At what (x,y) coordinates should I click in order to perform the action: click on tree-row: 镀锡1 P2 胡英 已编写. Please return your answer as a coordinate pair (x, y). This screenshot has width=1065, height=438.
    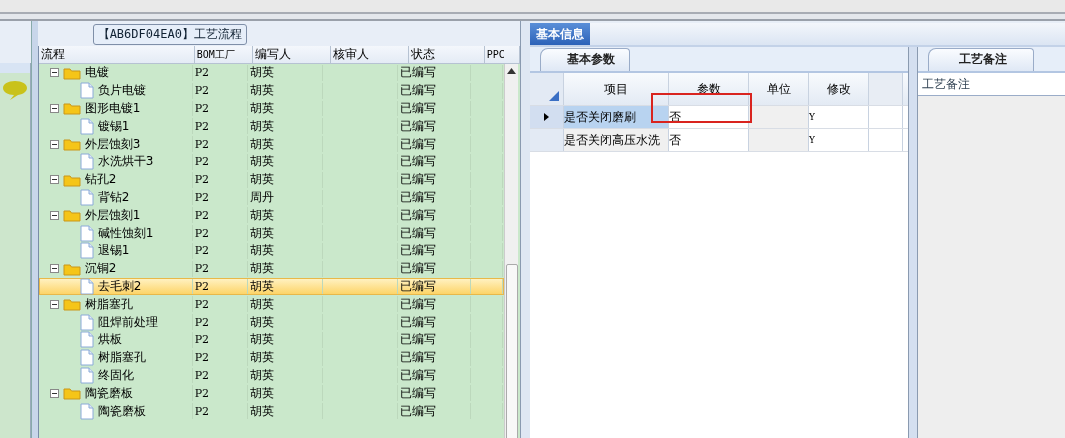
    Looking at the image, I should click on (271, 126).